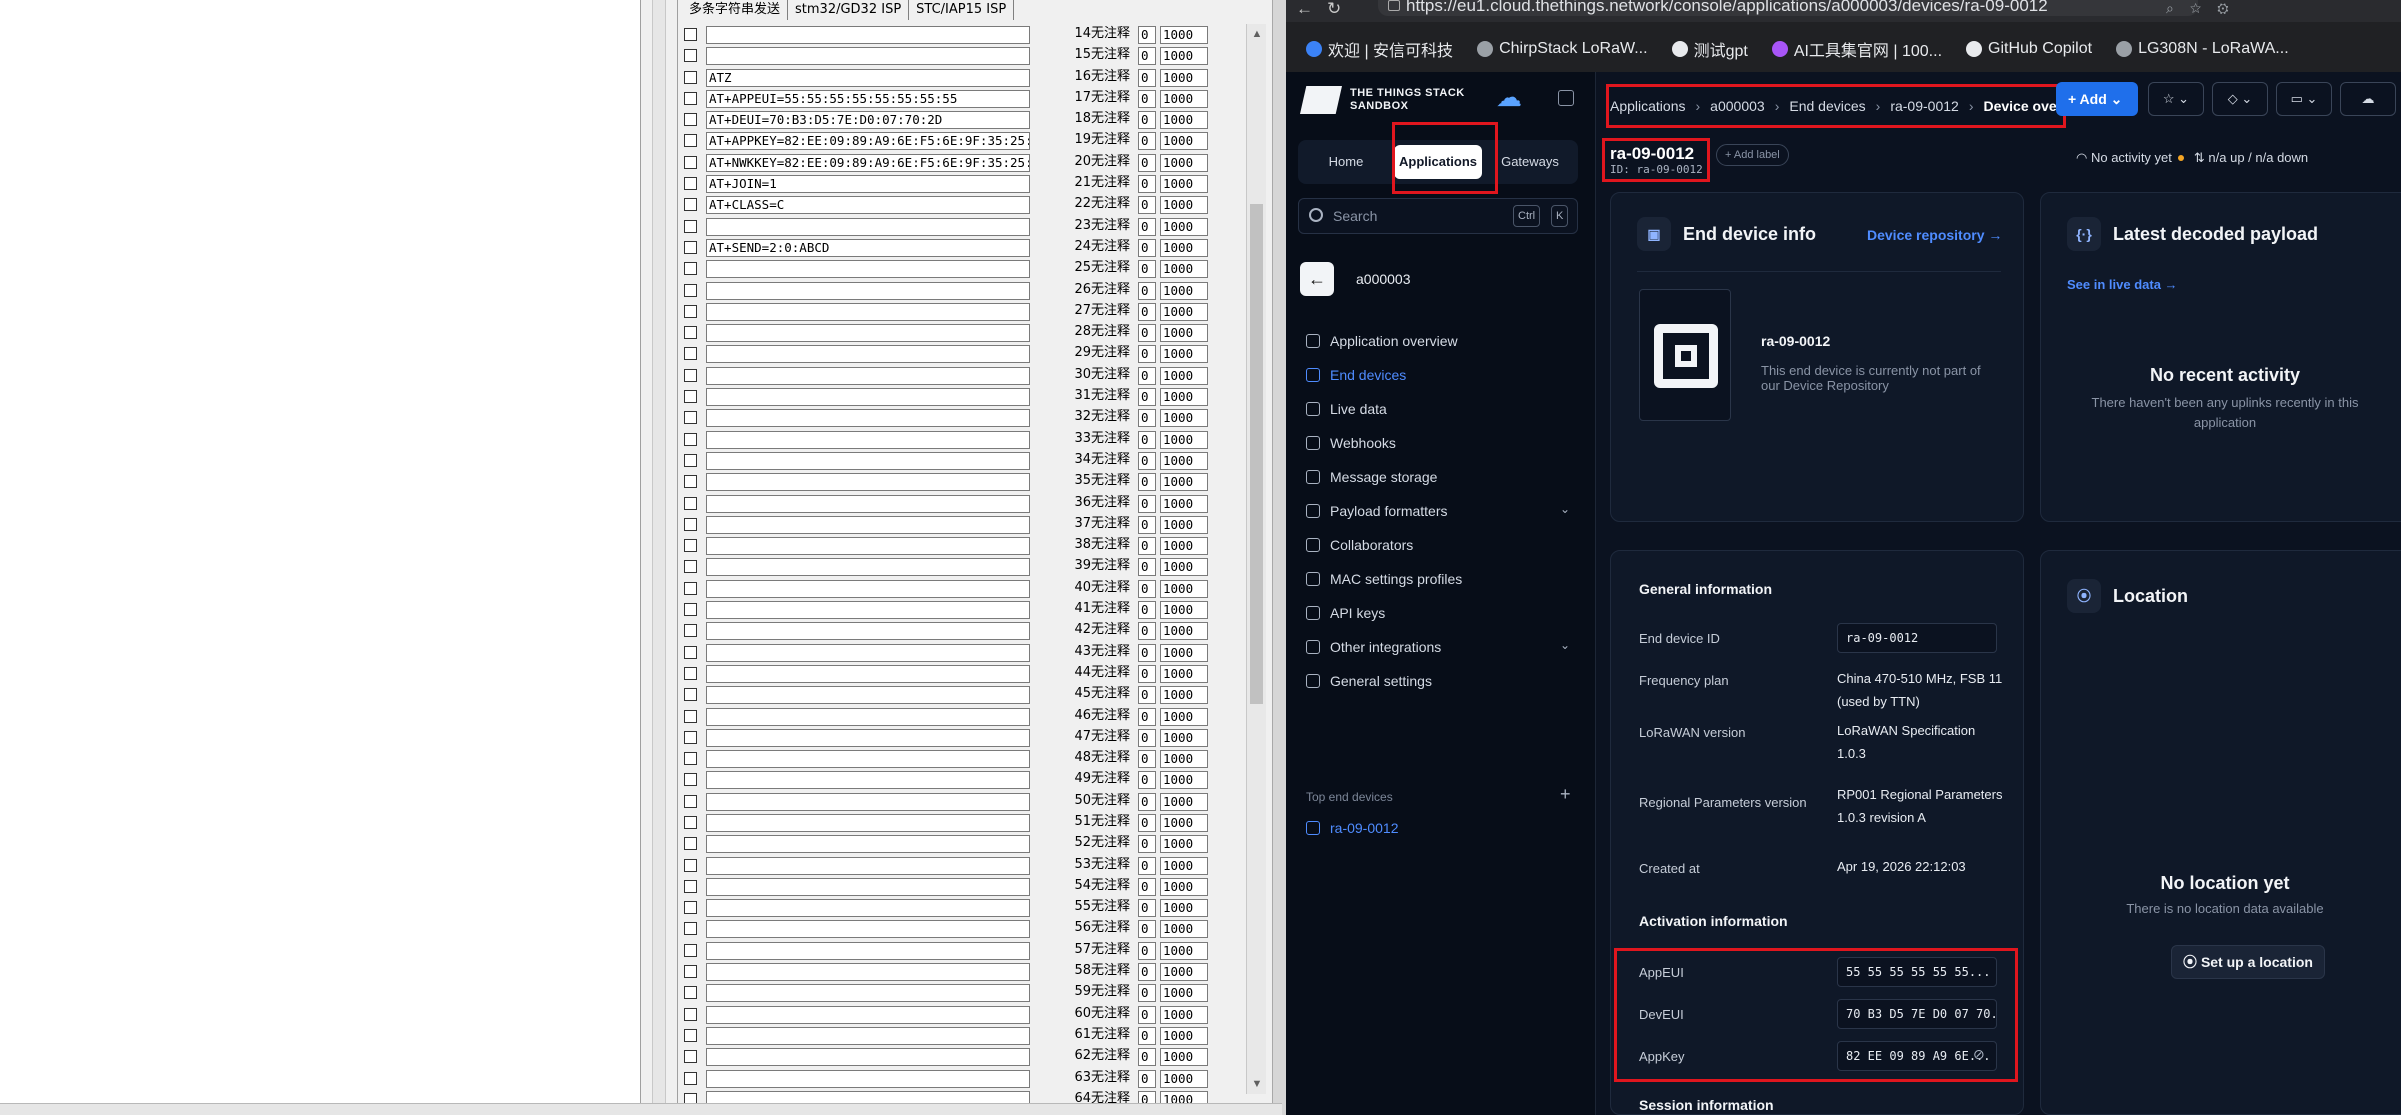 The height and width of the screenshot is (1115, 2401). What do you see at coordinates (1084, 972) in the screenshot?
I see `send-string-button: 58无注释` at bounding box center [1084, 972].